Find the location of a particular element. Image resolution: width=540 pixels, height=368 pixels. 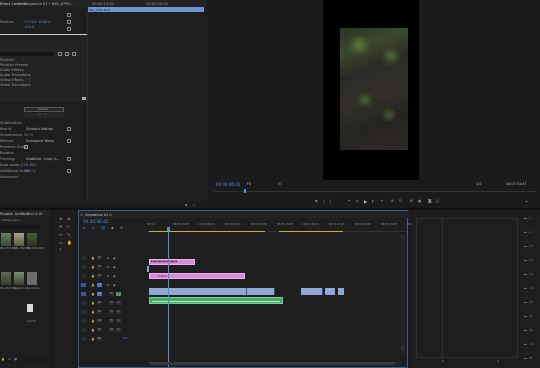

track-target: V1 is located at coordinates (99, 285).